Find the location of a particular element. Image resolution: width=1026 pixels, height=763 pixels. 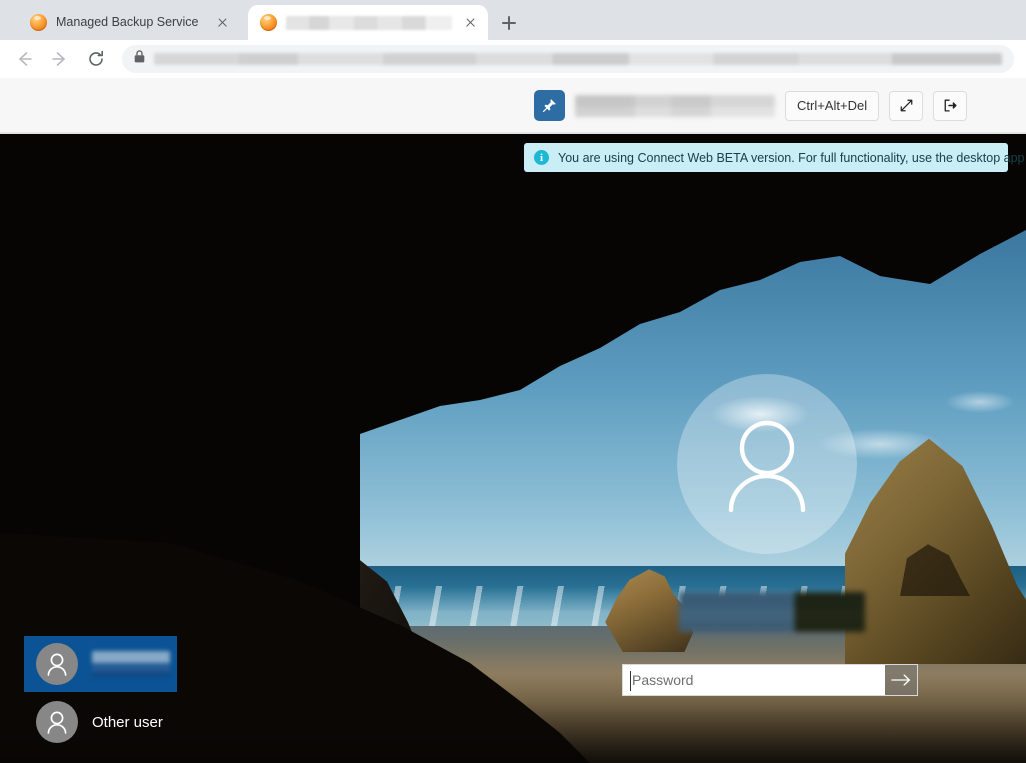

user-tile-selected is located at coordinates (100, 664).